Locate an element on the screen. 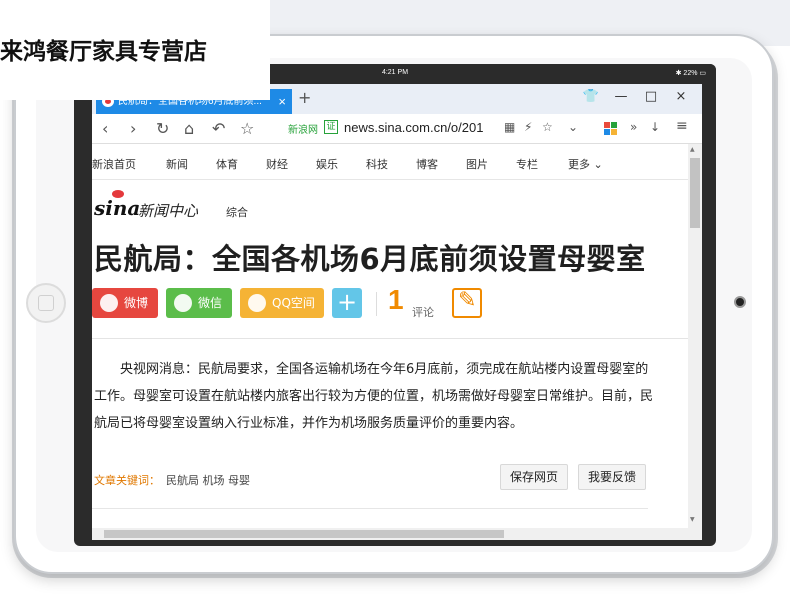 This screenshot has height=599, width=790. scroll-up-icon: ▲ is located at coordinates (692, 149).